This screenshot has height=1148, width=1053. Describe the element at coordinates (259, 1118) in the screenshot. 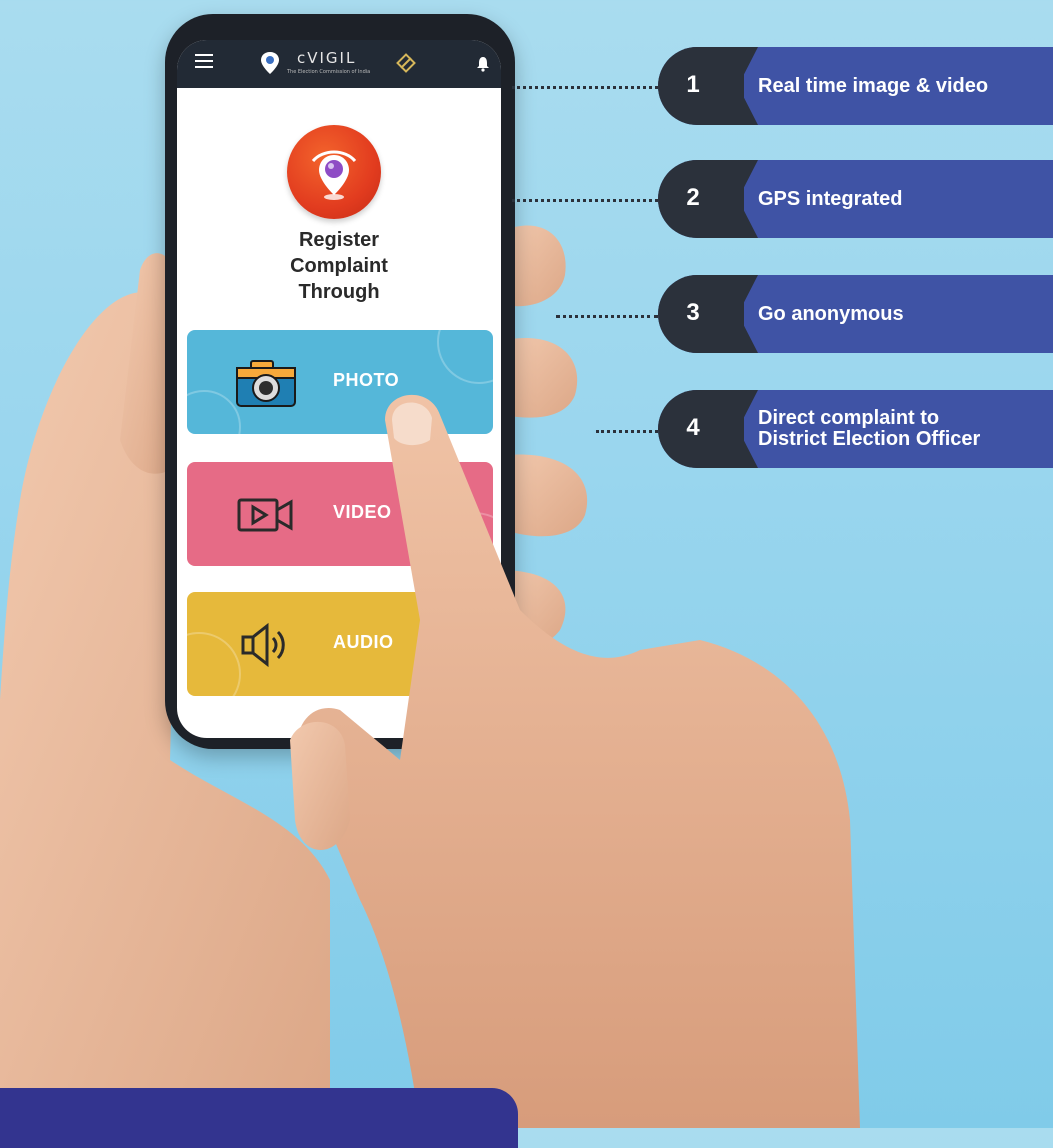

I see `bottom-banner` at that location.